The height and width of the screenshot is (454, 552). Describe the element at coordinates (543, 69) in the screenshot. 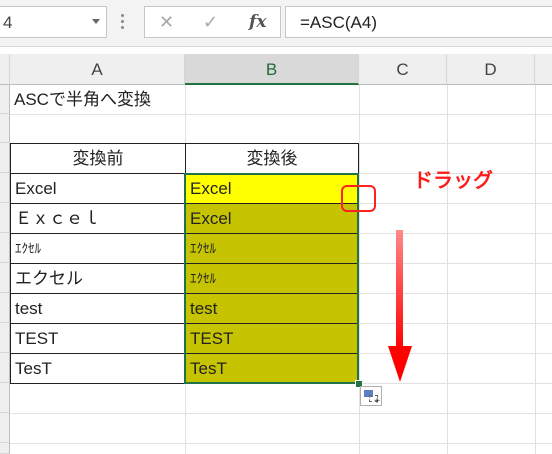

I see `column-header-e` at that location.